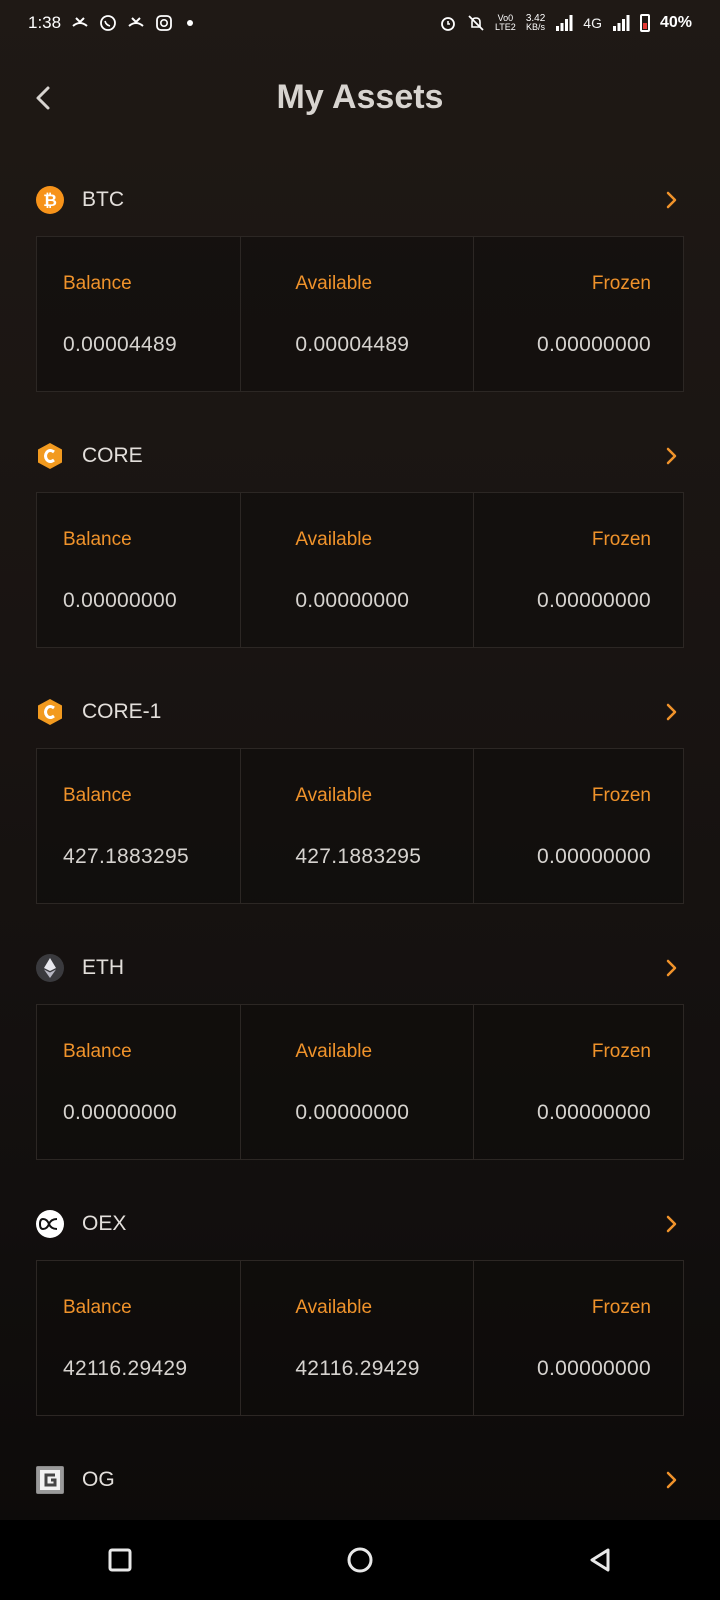 This screenshot has width=720, height=1600. Describe the element at coordinates (360, 712) in the screenshot. I see `asset-header-core-1: CORE-1` at that location.